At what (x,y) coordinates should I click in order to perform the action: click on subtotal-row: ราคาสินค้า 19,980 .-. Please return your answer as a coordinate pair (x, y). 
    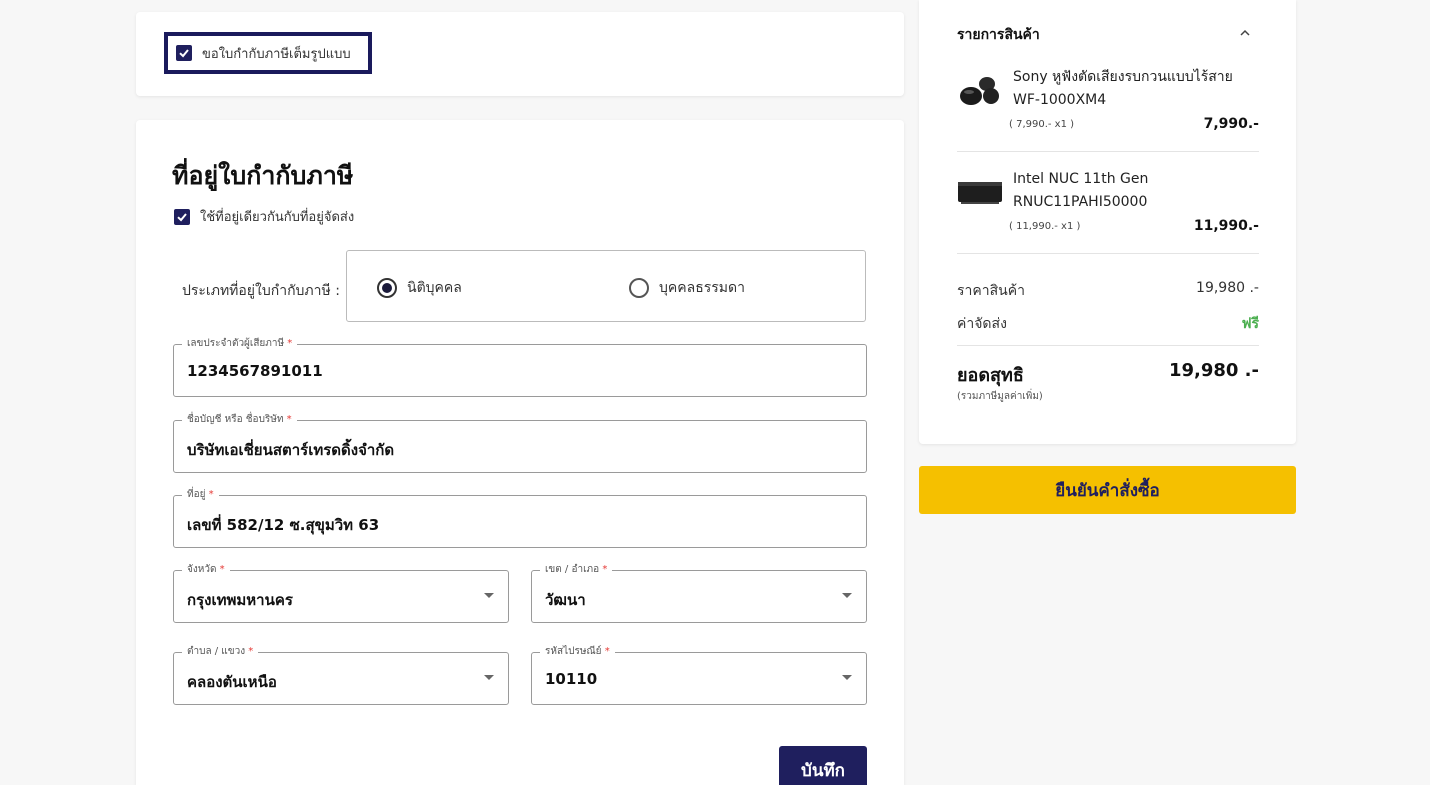
    Looking at the image, I should click on (1108, 291).